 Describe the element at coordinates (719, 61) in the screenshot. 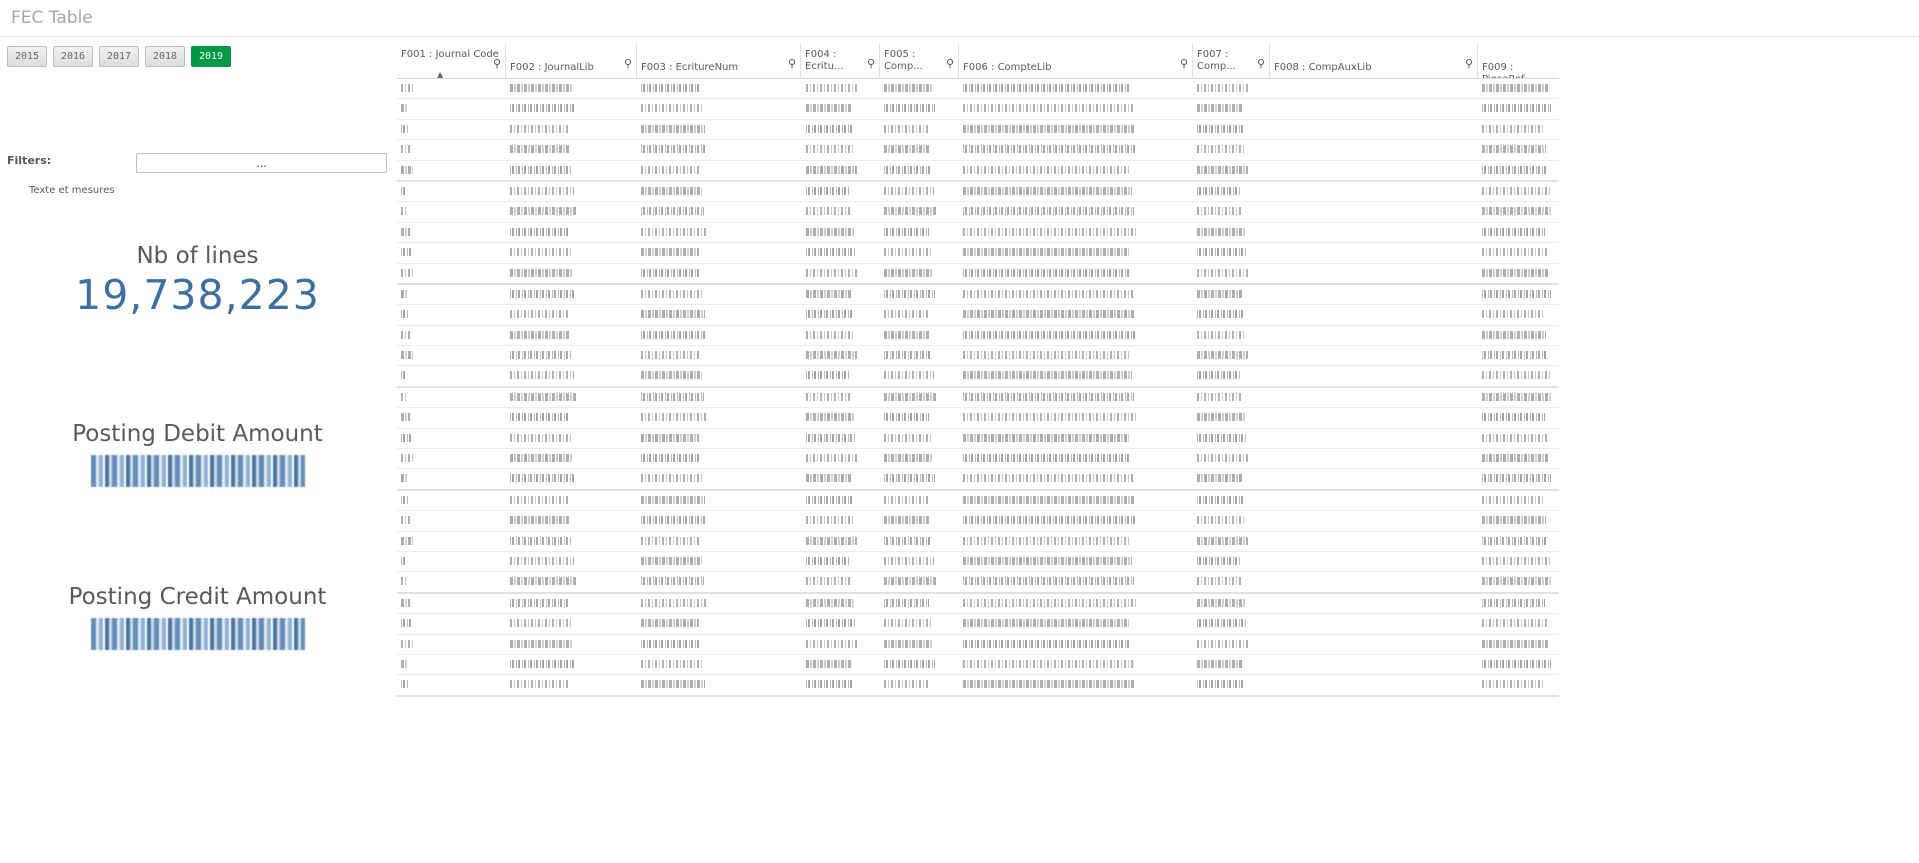

I see `column-header-f003: F003 : EcritureNum ⚲` at that location.